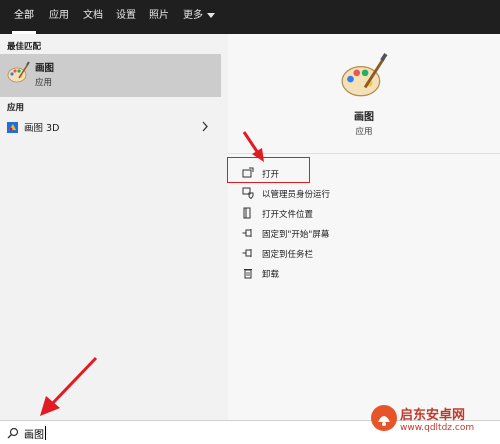 The width and height of the screenshot is (500, 444). What do you see at coordinates (193, 15) in the screenshot?
I see `tab-more-label: 更多` at bounding box center [193, 15].